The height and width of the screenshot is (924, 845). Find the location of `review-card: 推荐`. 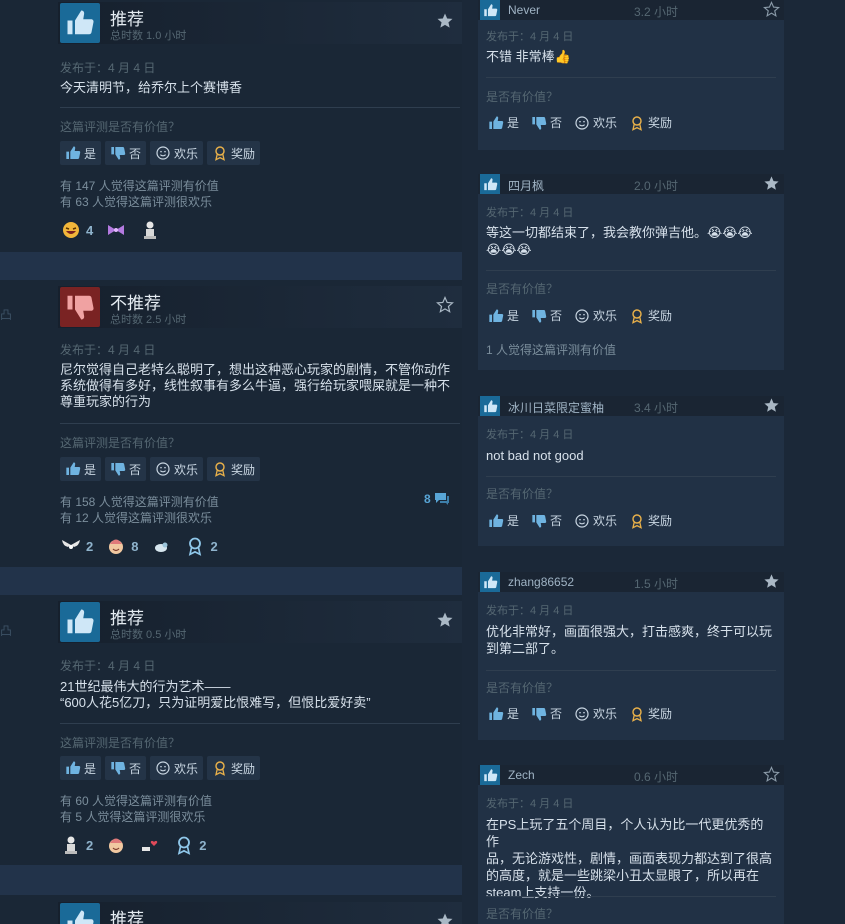

review-card: 推荐 is located at coordinates (231, 909).